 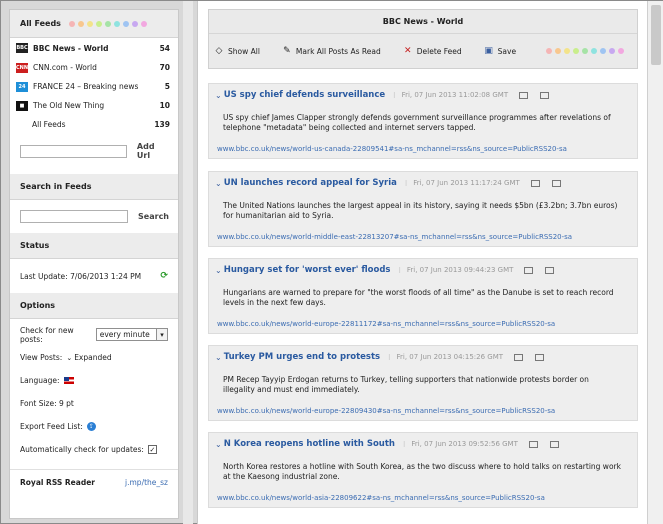 What do you see at coordinates (86, 86) in the screenshot?
I see `feed-name: FRANCE 24 – Breaking news` at bounding box center [86, 86].